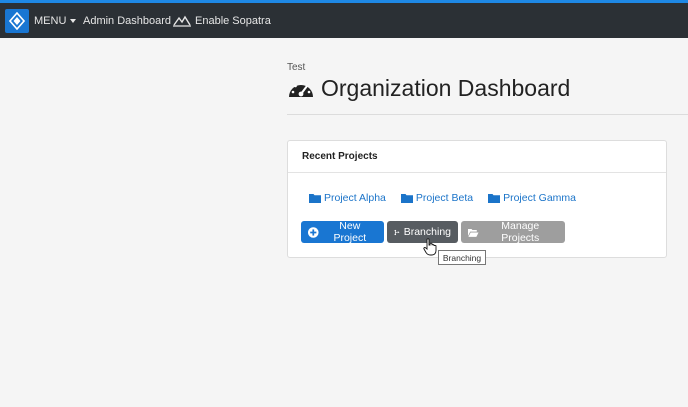 Image resolution: width=688 pixels, height=407 pixels. Describe the element at coordinates (296, 67) in the screenshot. I see `organization-label: Test` at that location.